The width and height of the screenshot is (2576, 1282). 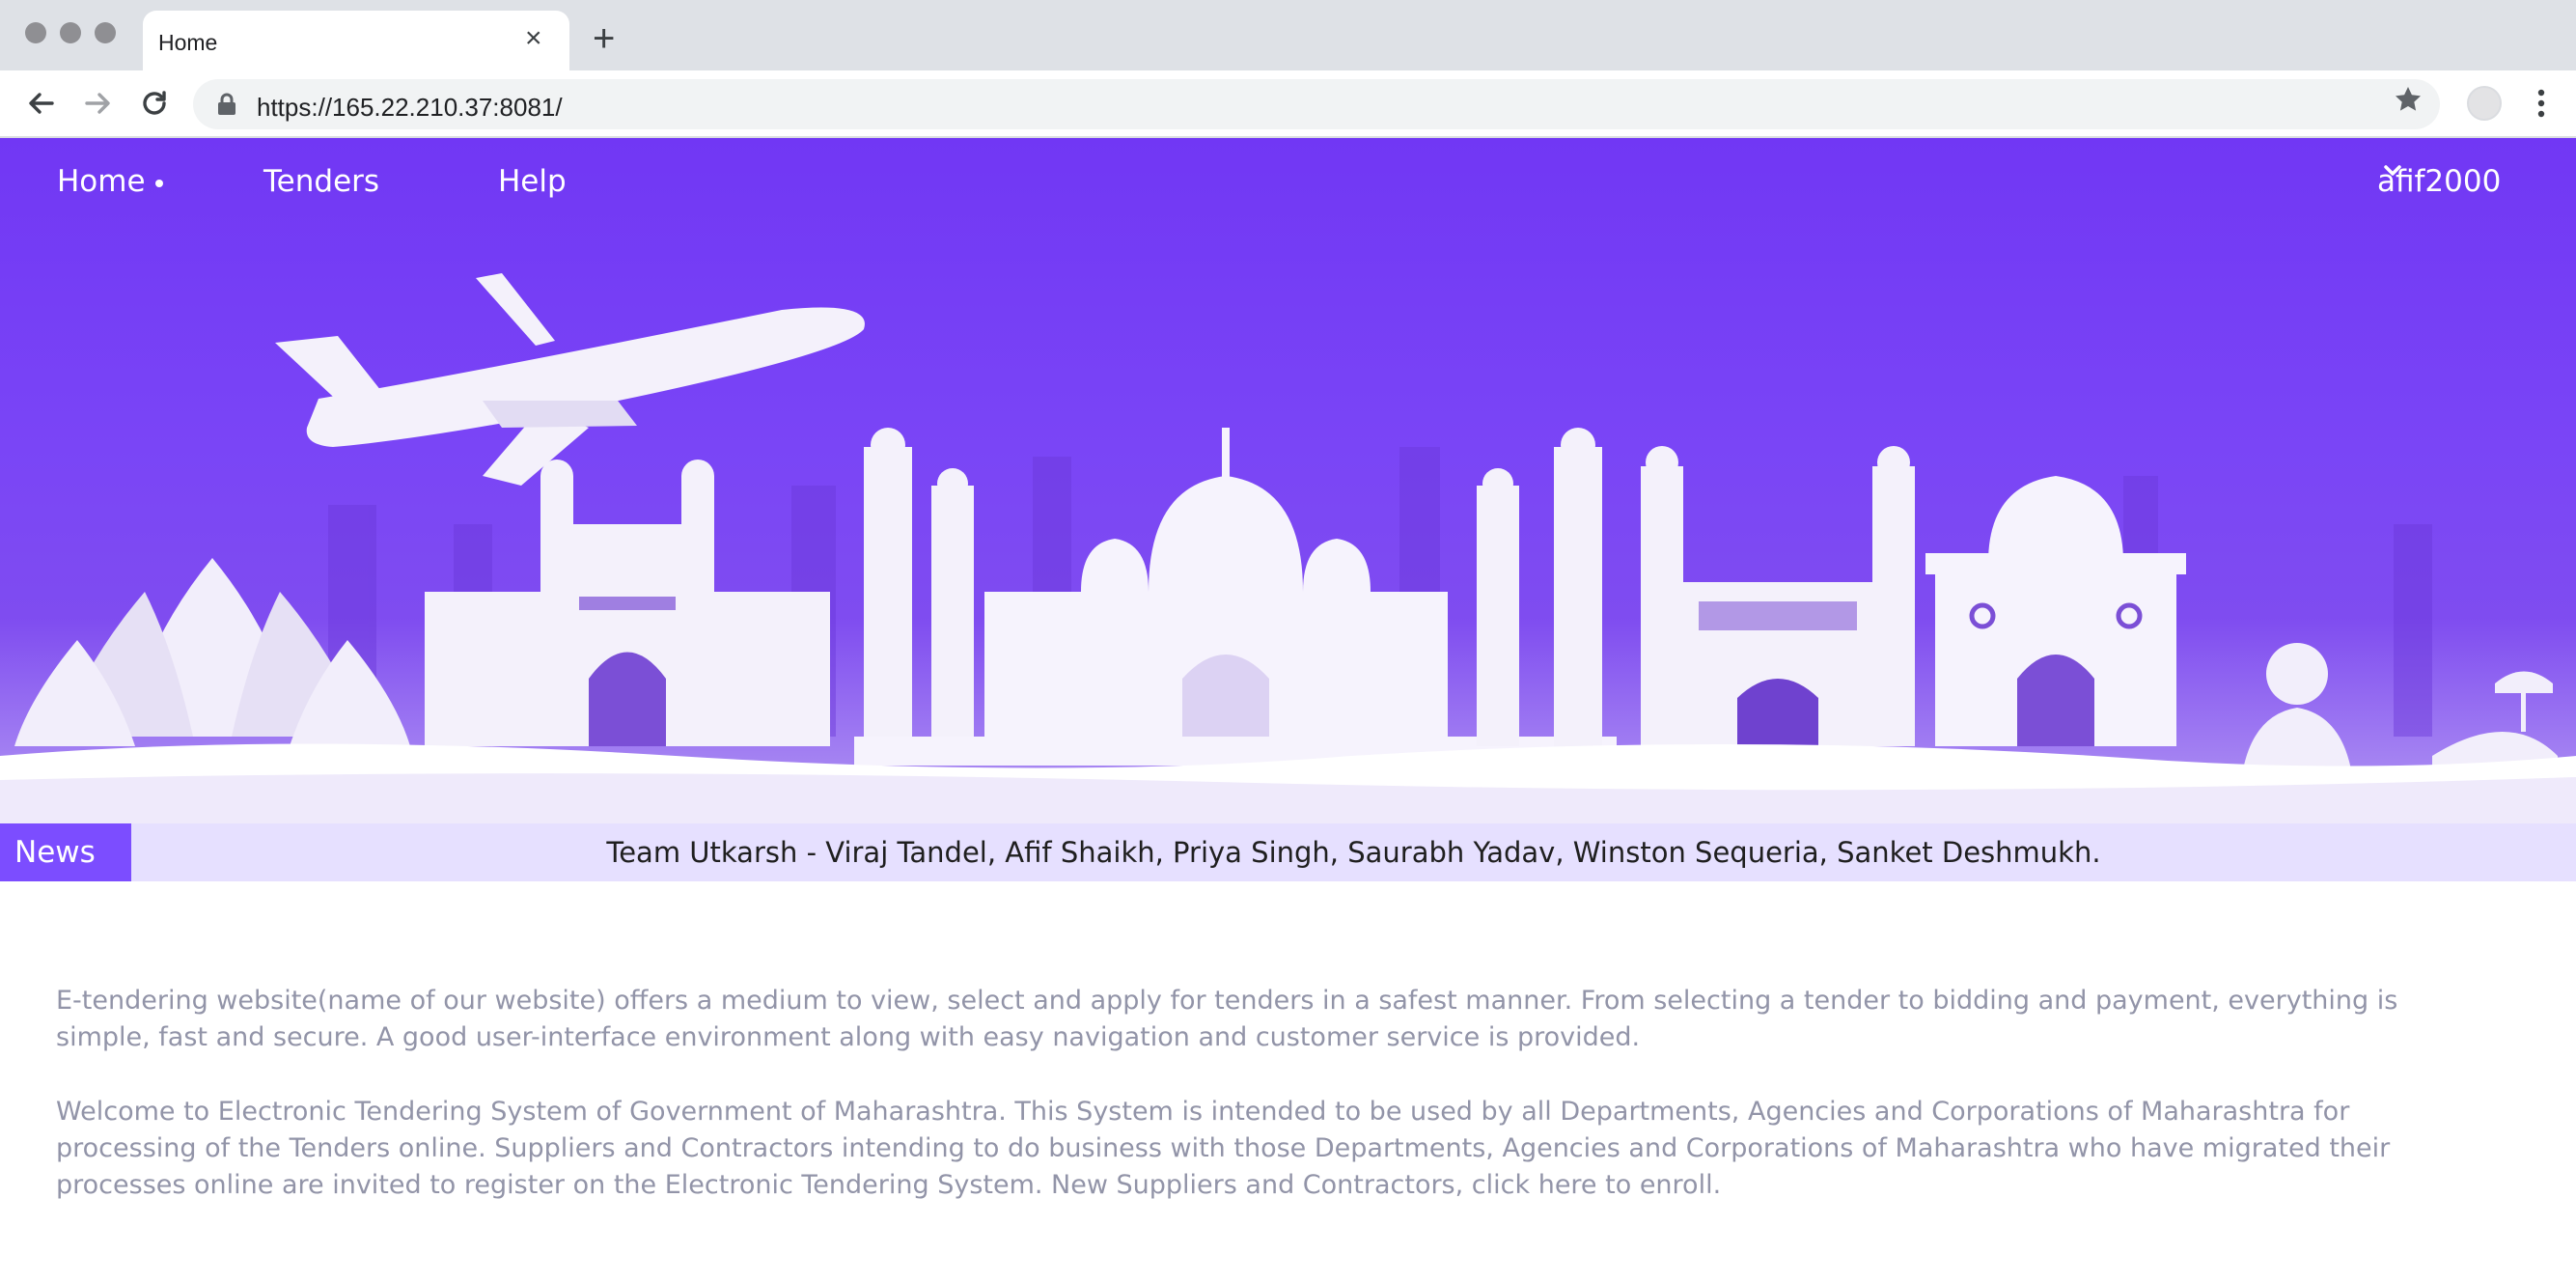 I want to click on gateway-of-india-icon, so click(x=627, y=603).